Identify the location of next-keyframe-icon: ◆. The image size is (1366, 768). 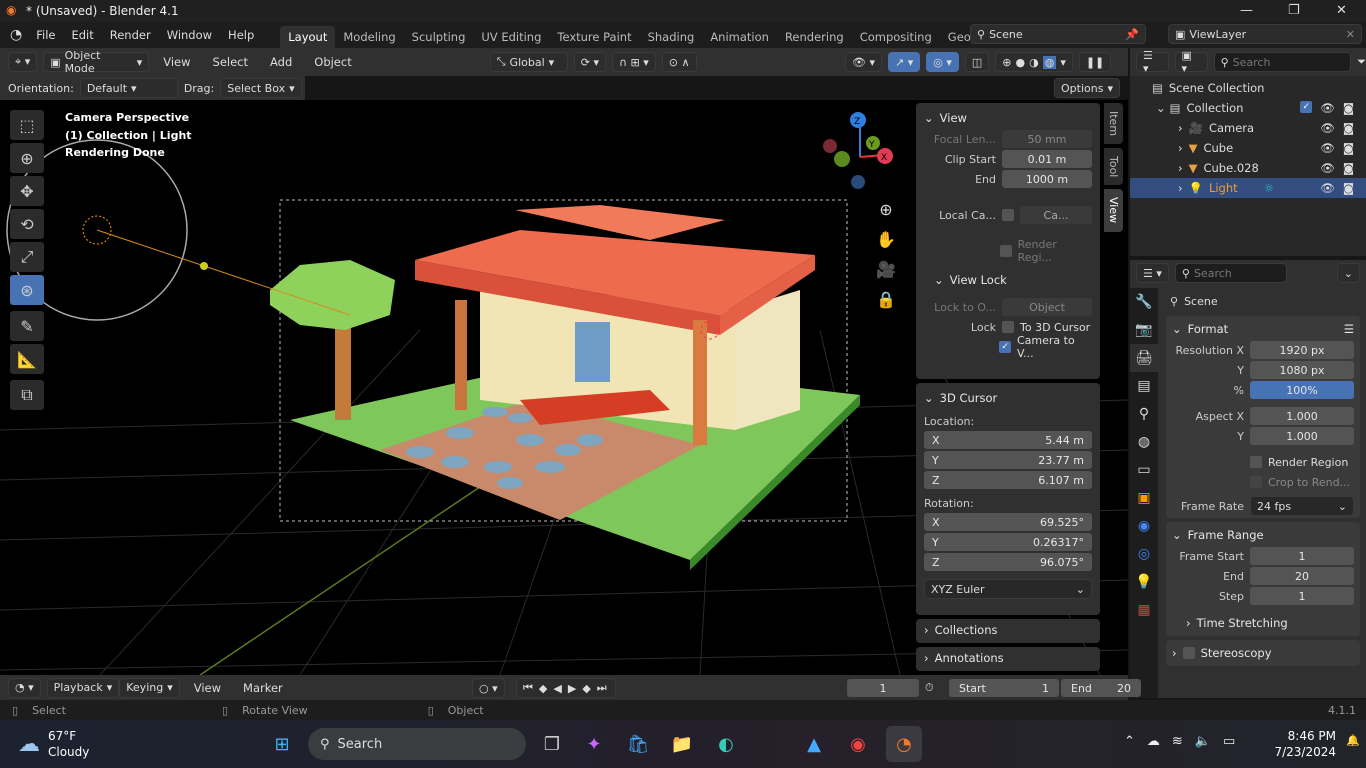
(587, 688).